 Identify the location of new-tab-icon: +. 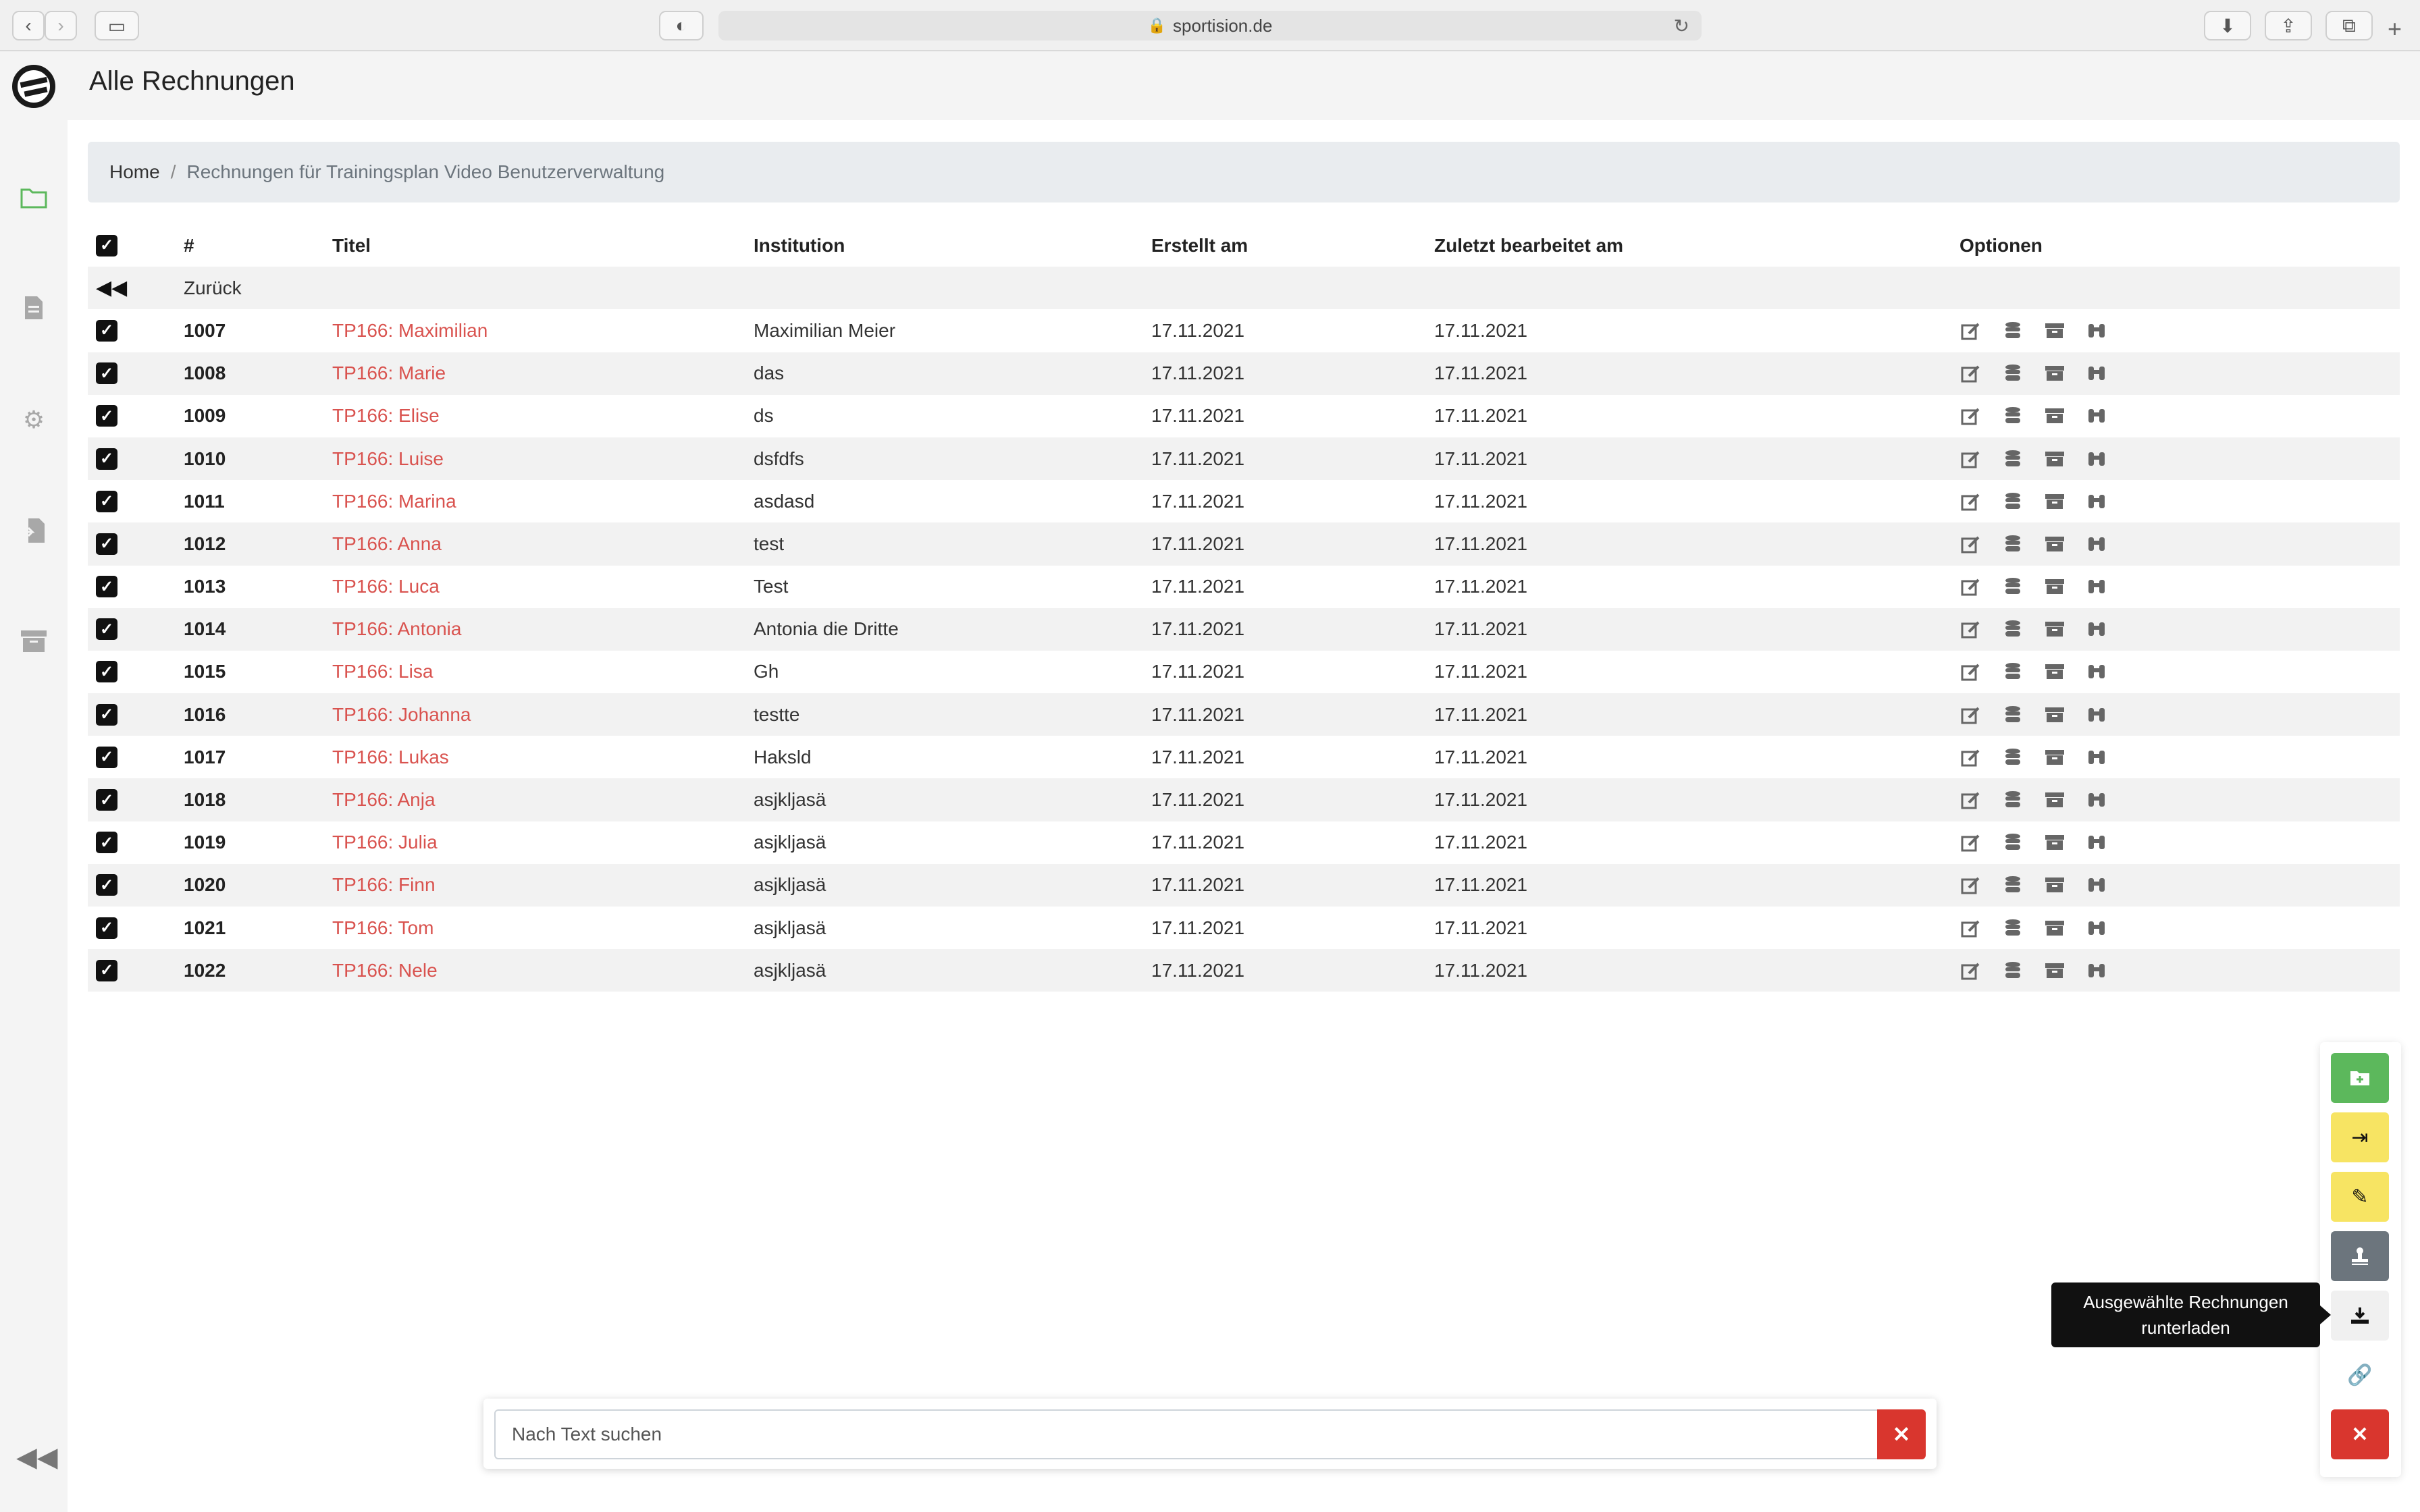
(2395, 29).